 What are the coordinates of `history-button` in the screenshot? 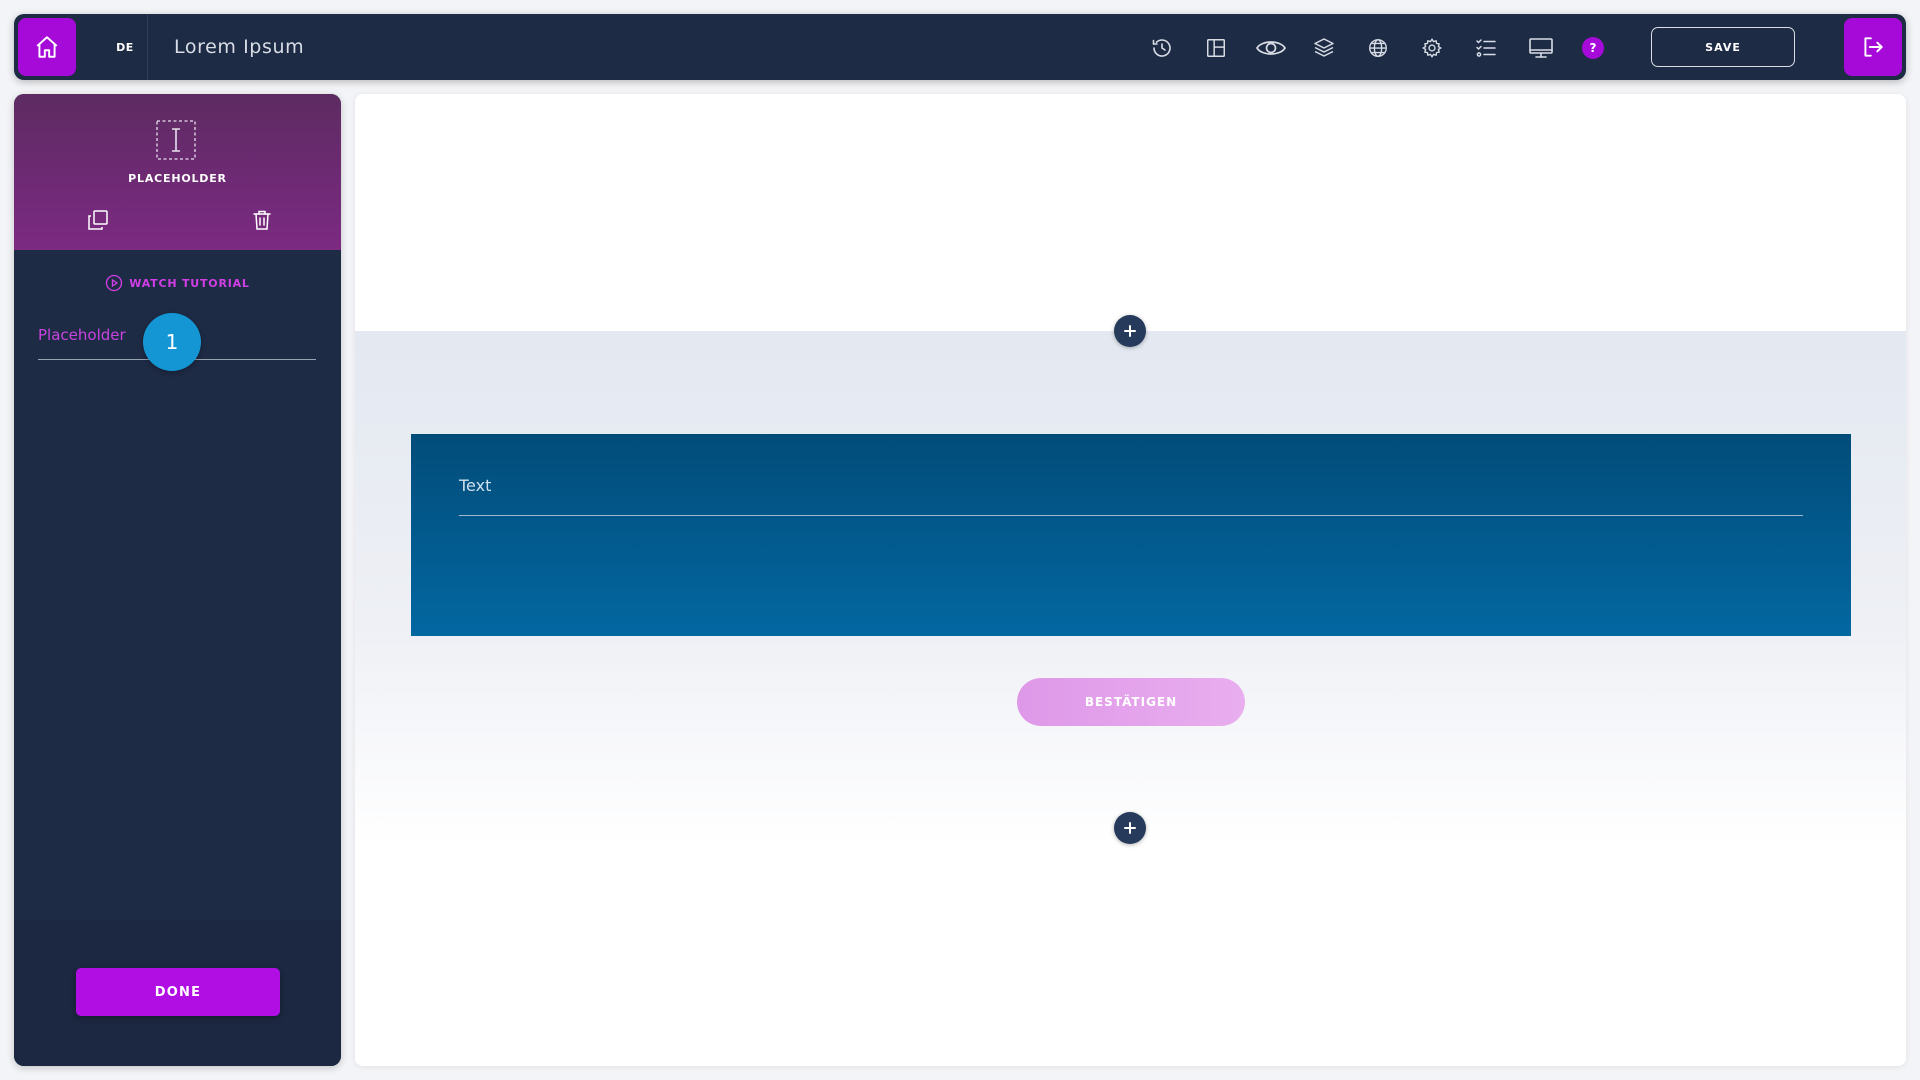 It's located at (1162, 48).